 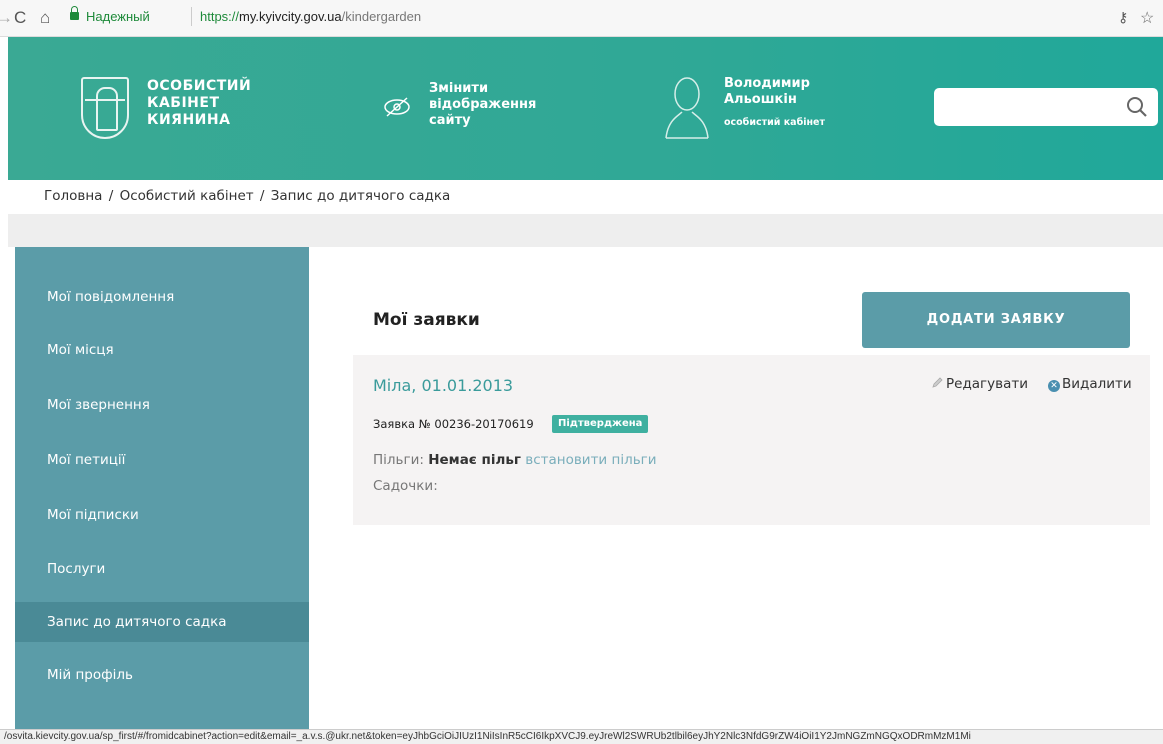 I want to click on edit-link: Редагувати, so click(x=979, y=384).